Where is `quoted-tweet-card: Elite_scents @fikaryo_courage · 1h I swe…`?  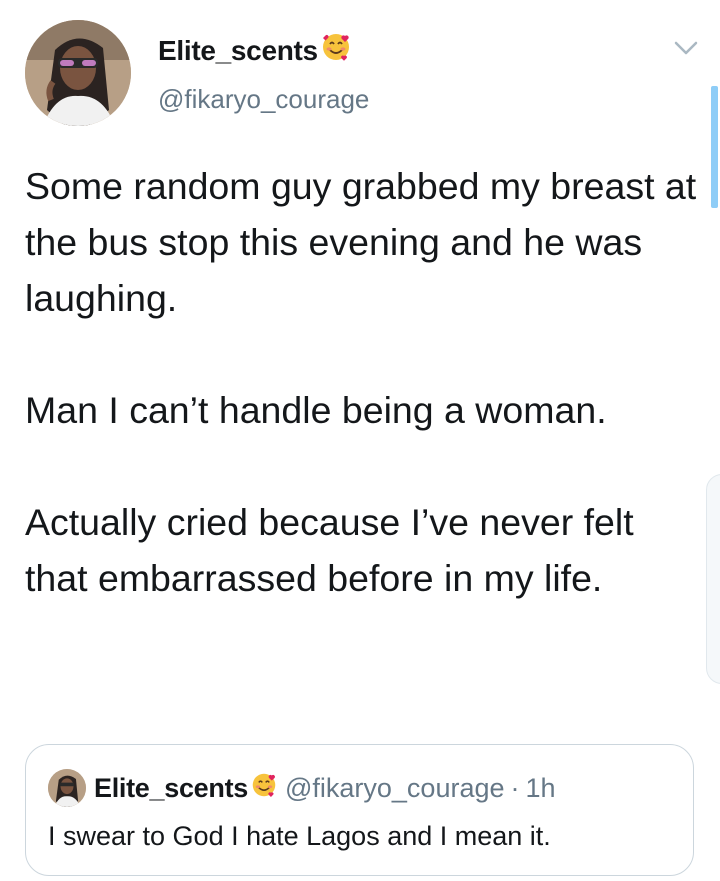
quoted-tweet-card: Elite_scents @fikaryo_courage · 1h I swe… is located at coordinates (359, 810).